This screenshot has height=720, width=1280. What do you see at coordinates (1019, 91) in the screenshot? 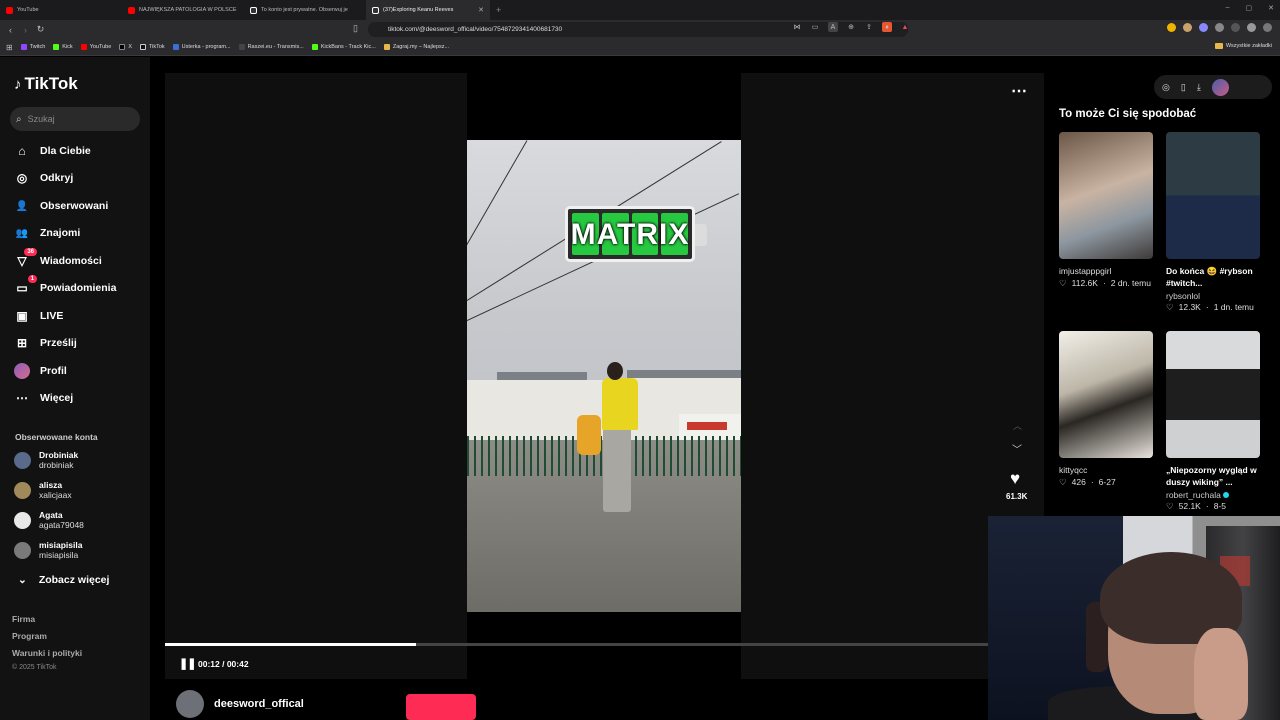
I see `more-options-icon: ⋯` at bounding box center [1019, 91].